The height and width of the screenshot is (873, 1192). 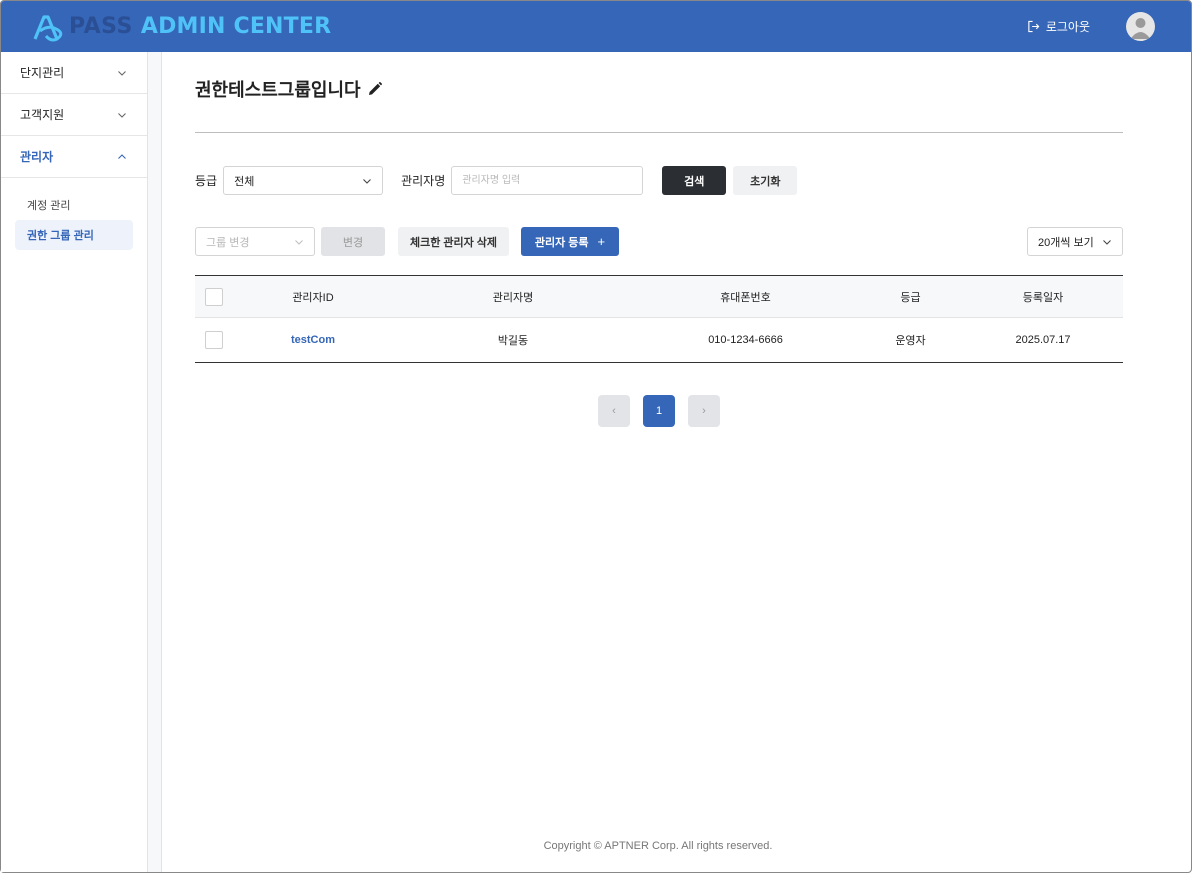 What do you see at coordinates (255, 241) in the screenshot?
I see `group-change-select: 그룹 변경` at bounding box center [255, 241].